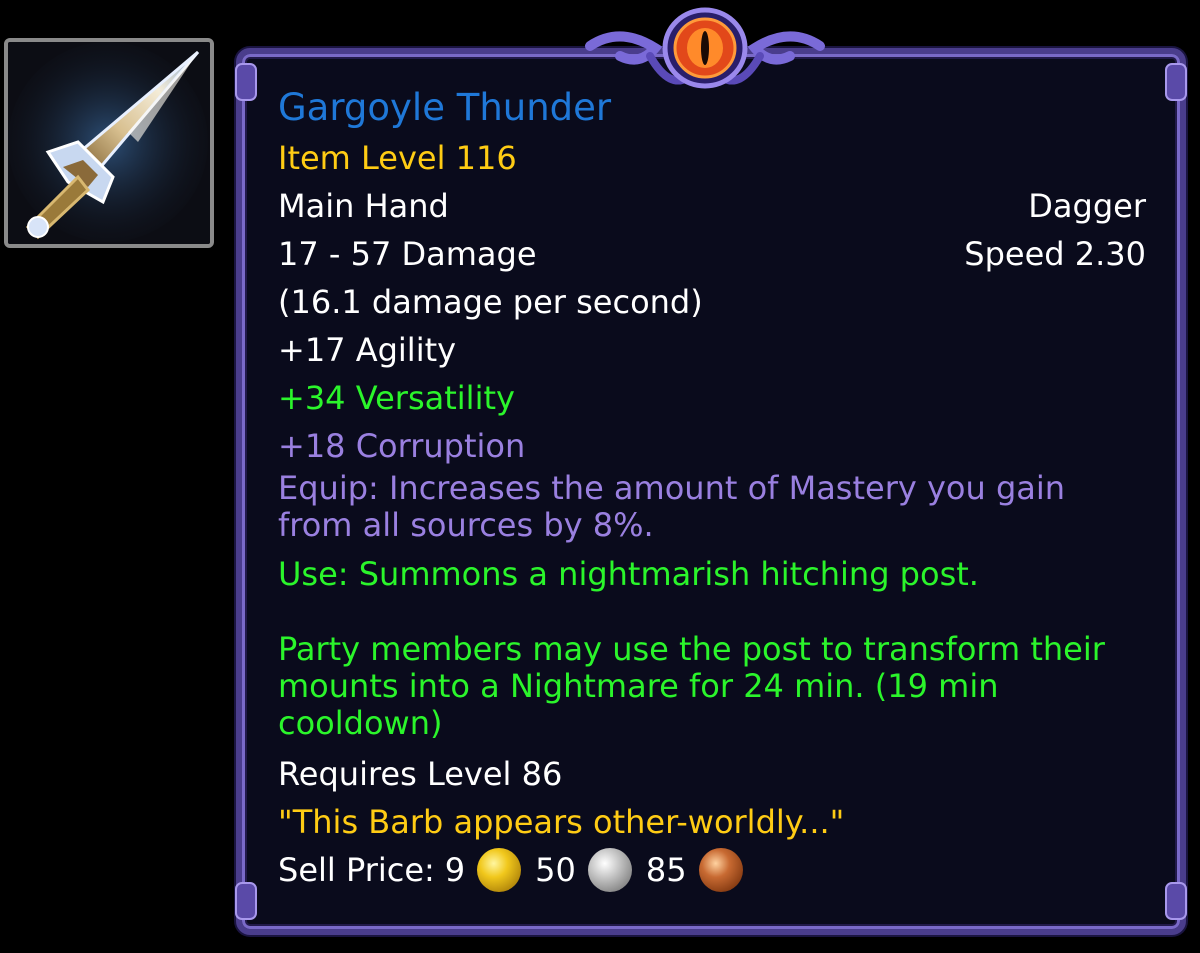  I want to click on item-dps: (16.1 damage per second), so click(490, 302).